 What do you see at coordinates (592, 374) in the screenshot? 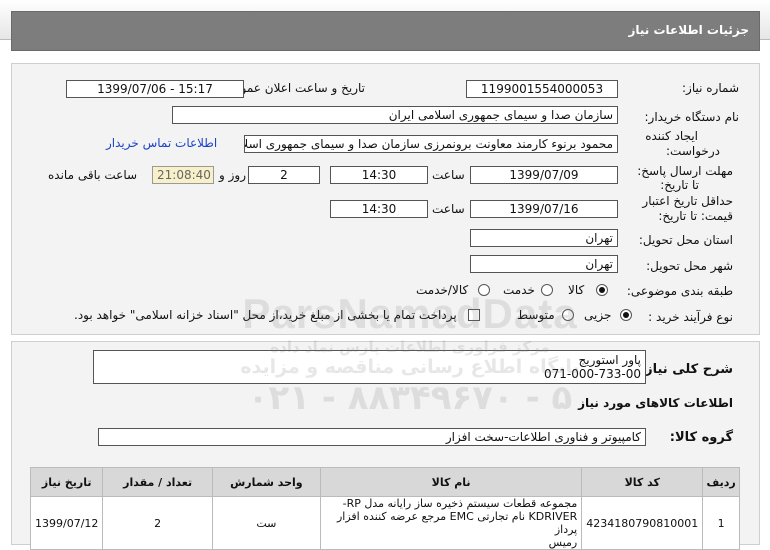
I see `summary-line-2: 071-000-733-00` at bounding box center [592, 374].